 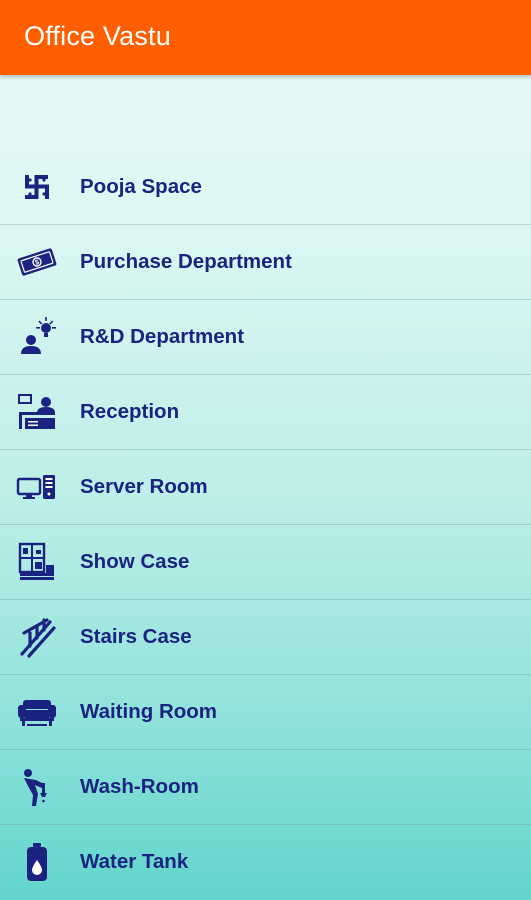 What do you see at coordinates (141, 186) in the screenshot?
I see `list-item-label: Pooja Space` at bounding box center [141, 186].